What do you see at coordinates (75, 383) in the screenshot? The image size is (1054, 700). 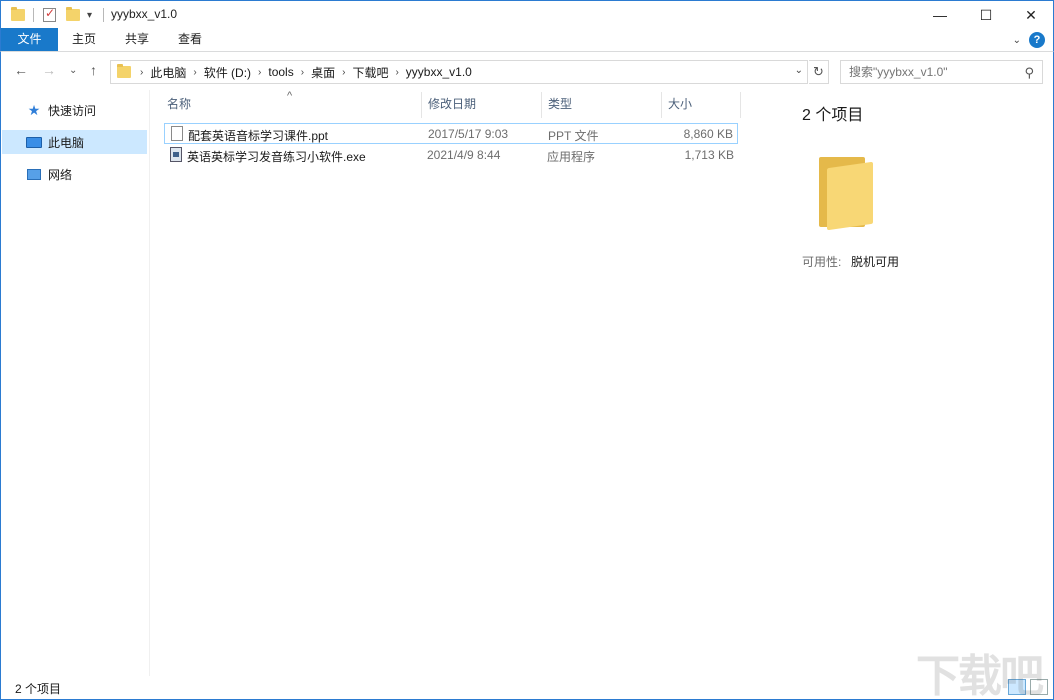 I see `navigation-pane: ★ 快速访问 此电脑 网络` at bounding box center [75, 383].